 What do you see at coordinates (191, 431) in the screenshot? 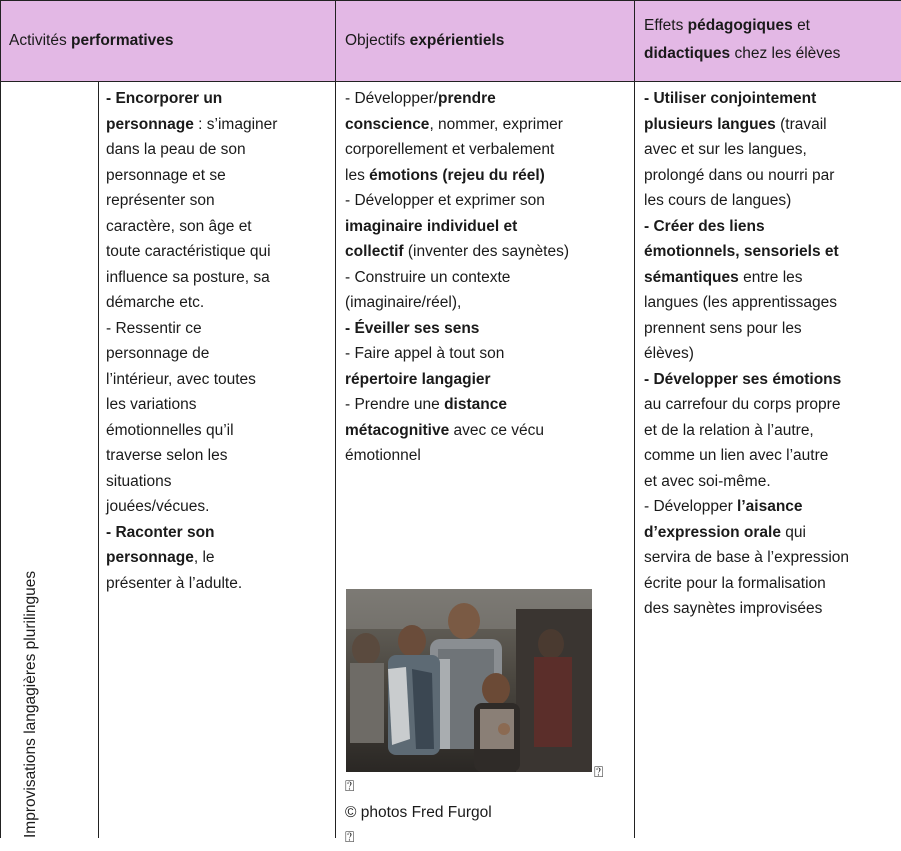
I see `activities-line: émotionnelles qu’il` at bounding box center [191, 431].